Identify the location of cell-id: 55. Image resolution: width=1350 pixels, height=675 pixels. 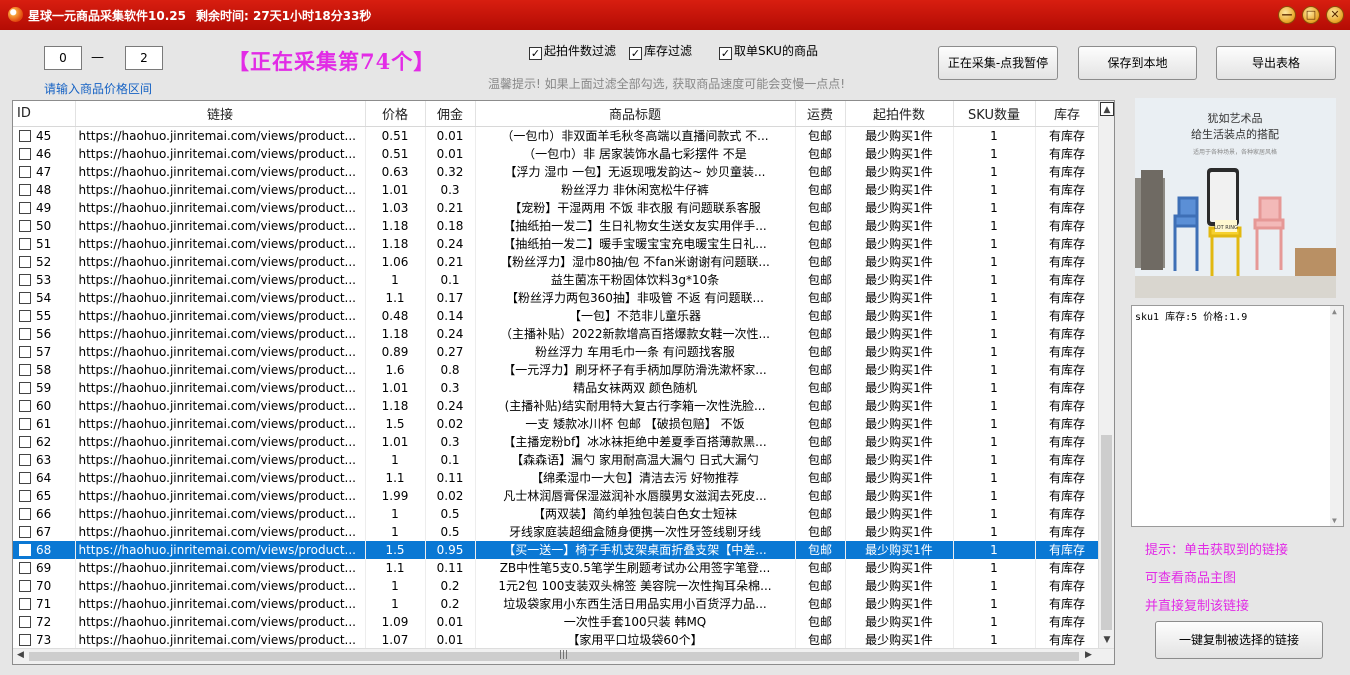
(44, 315).